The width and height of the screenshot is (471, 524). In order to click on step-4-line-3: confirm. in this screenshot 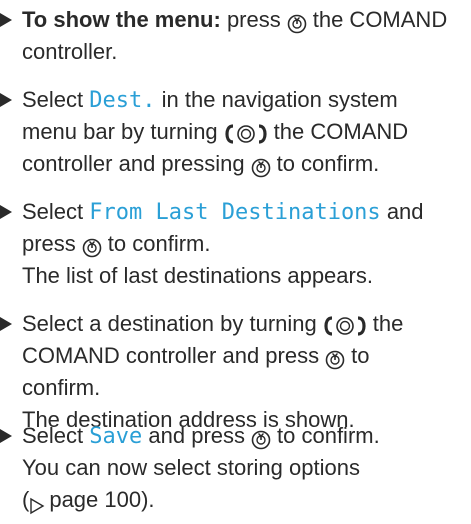, I will do `click(61, 387)`.